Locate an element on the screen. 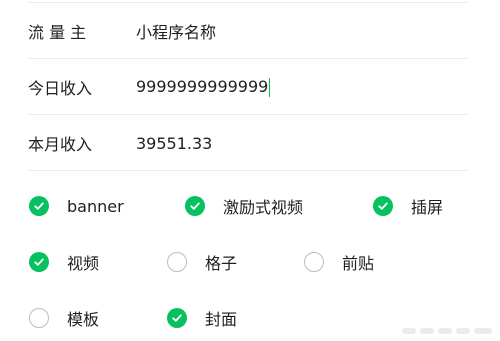  month-income-label: 本月收入 is located at coordinates (60, 144).